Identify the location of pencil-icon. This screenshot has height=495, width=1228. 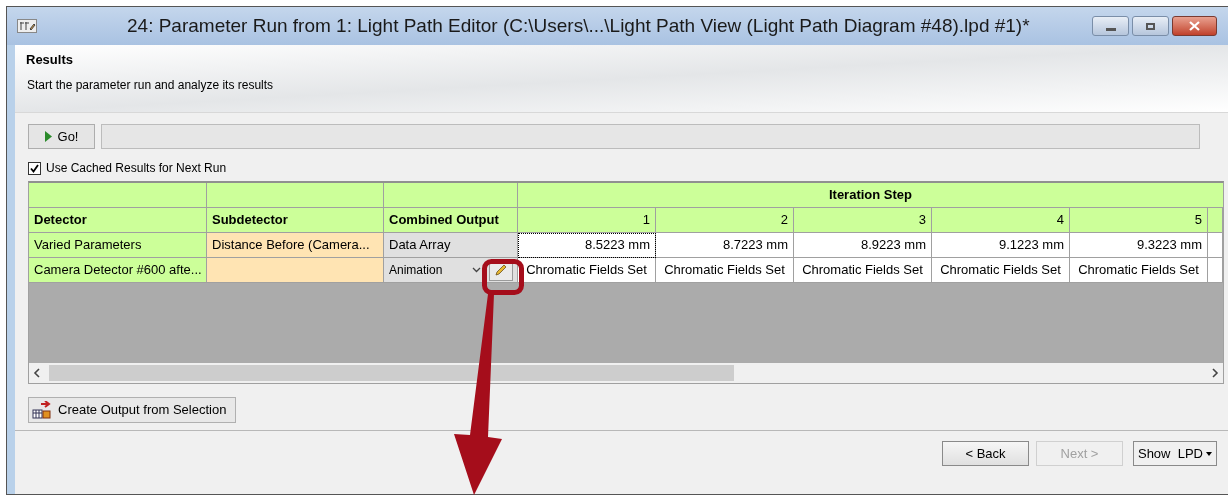
(501, 270).